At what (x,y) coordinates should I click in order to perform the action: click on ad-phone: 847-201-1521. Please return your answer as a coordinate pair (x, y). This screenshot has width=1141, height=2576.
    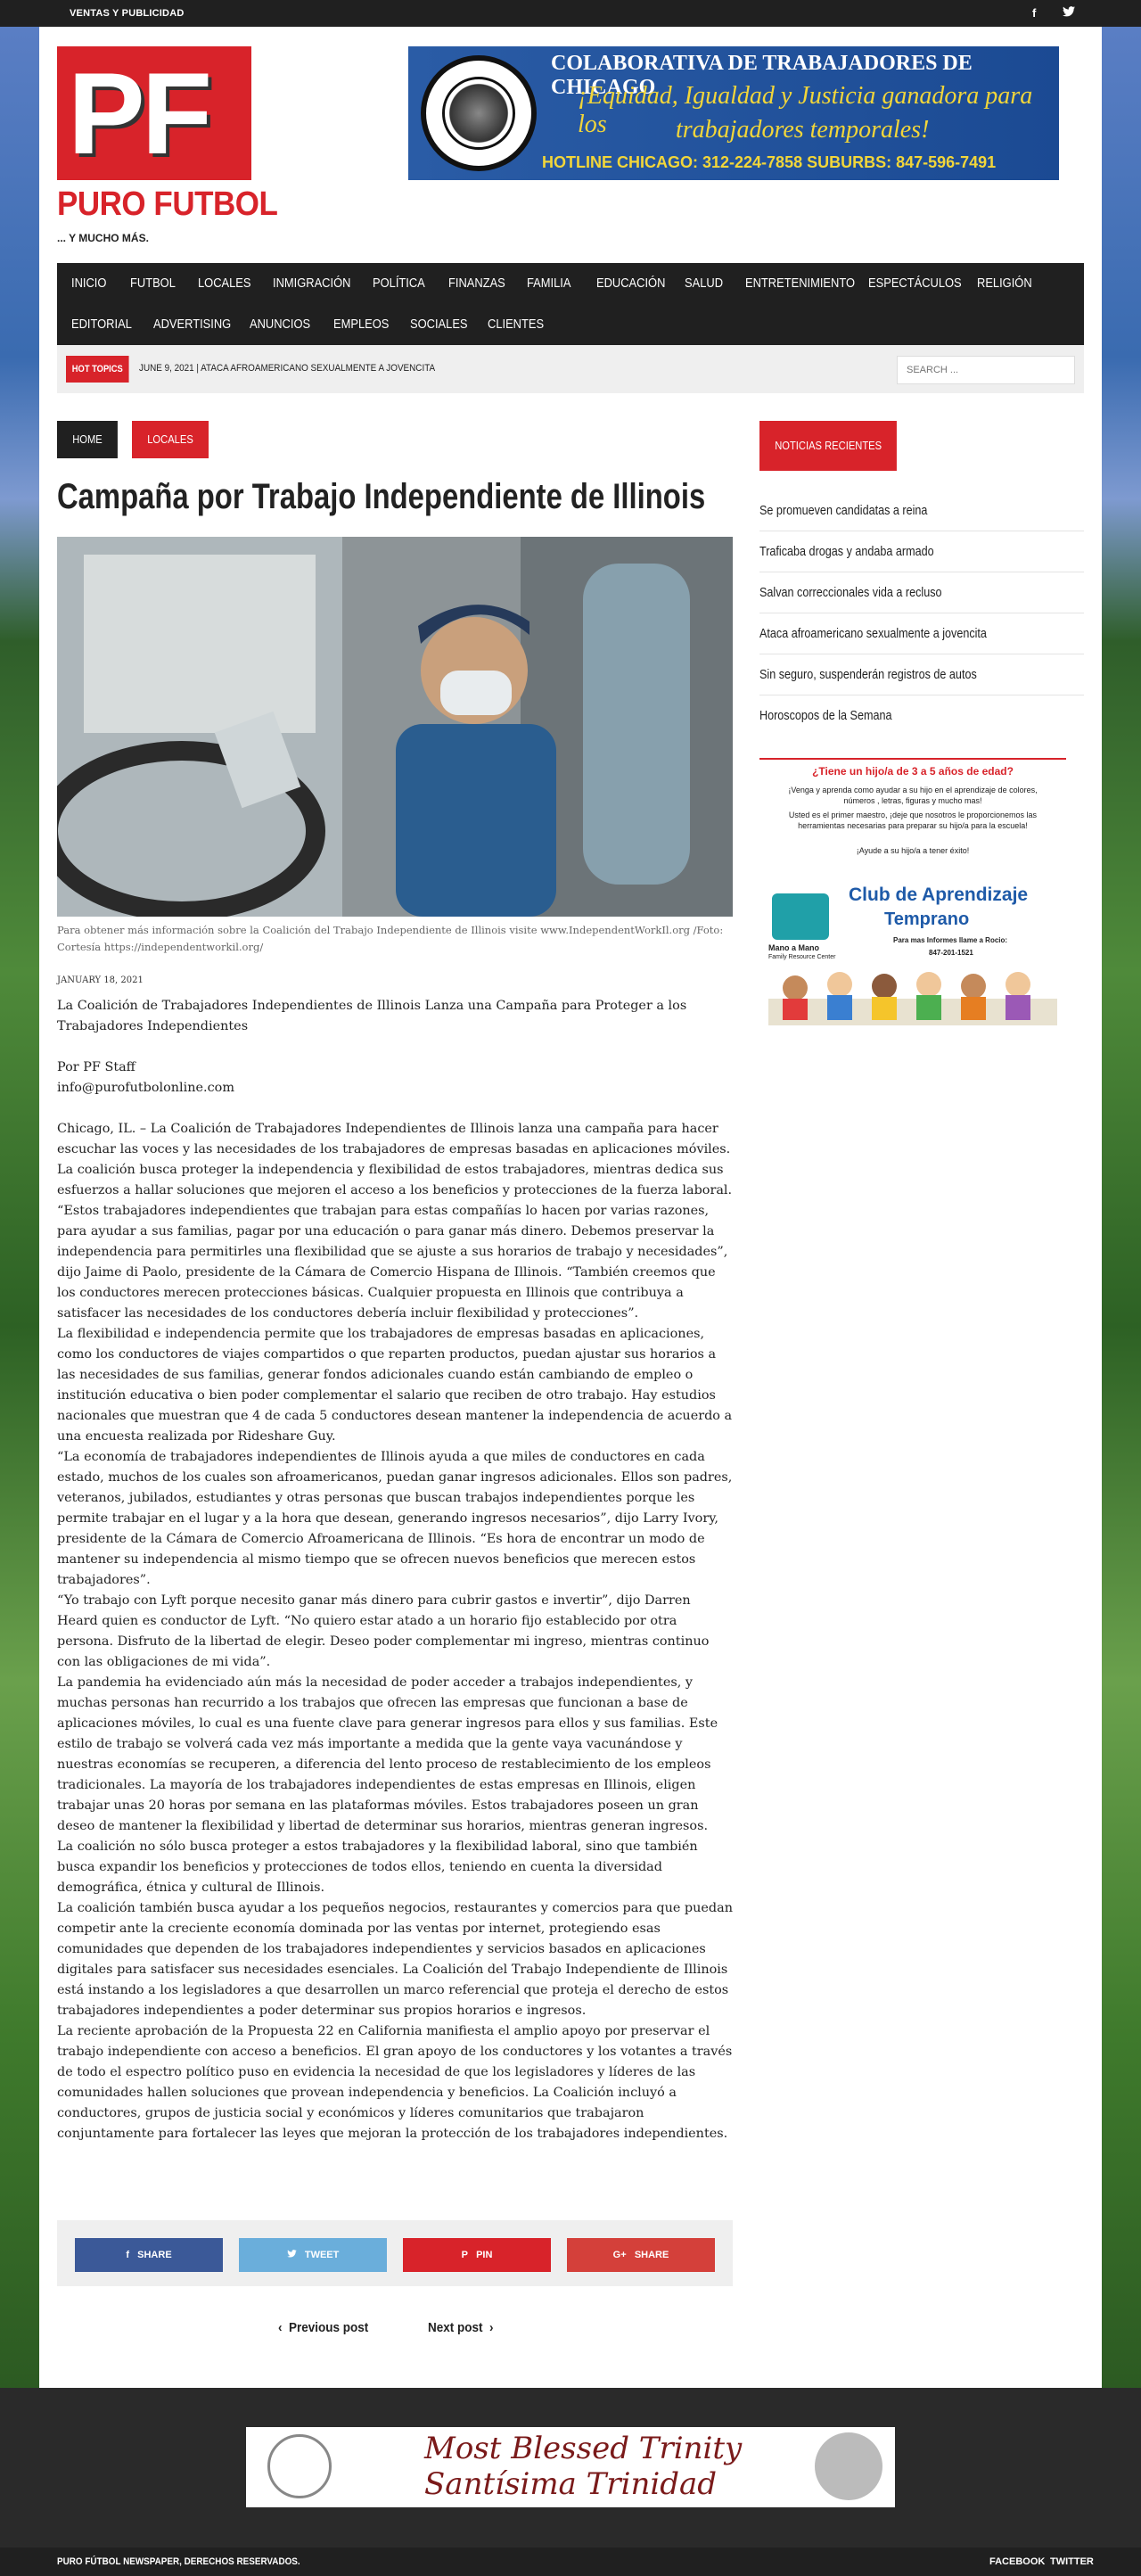
    Looking at the image, I should click on (951, 953).